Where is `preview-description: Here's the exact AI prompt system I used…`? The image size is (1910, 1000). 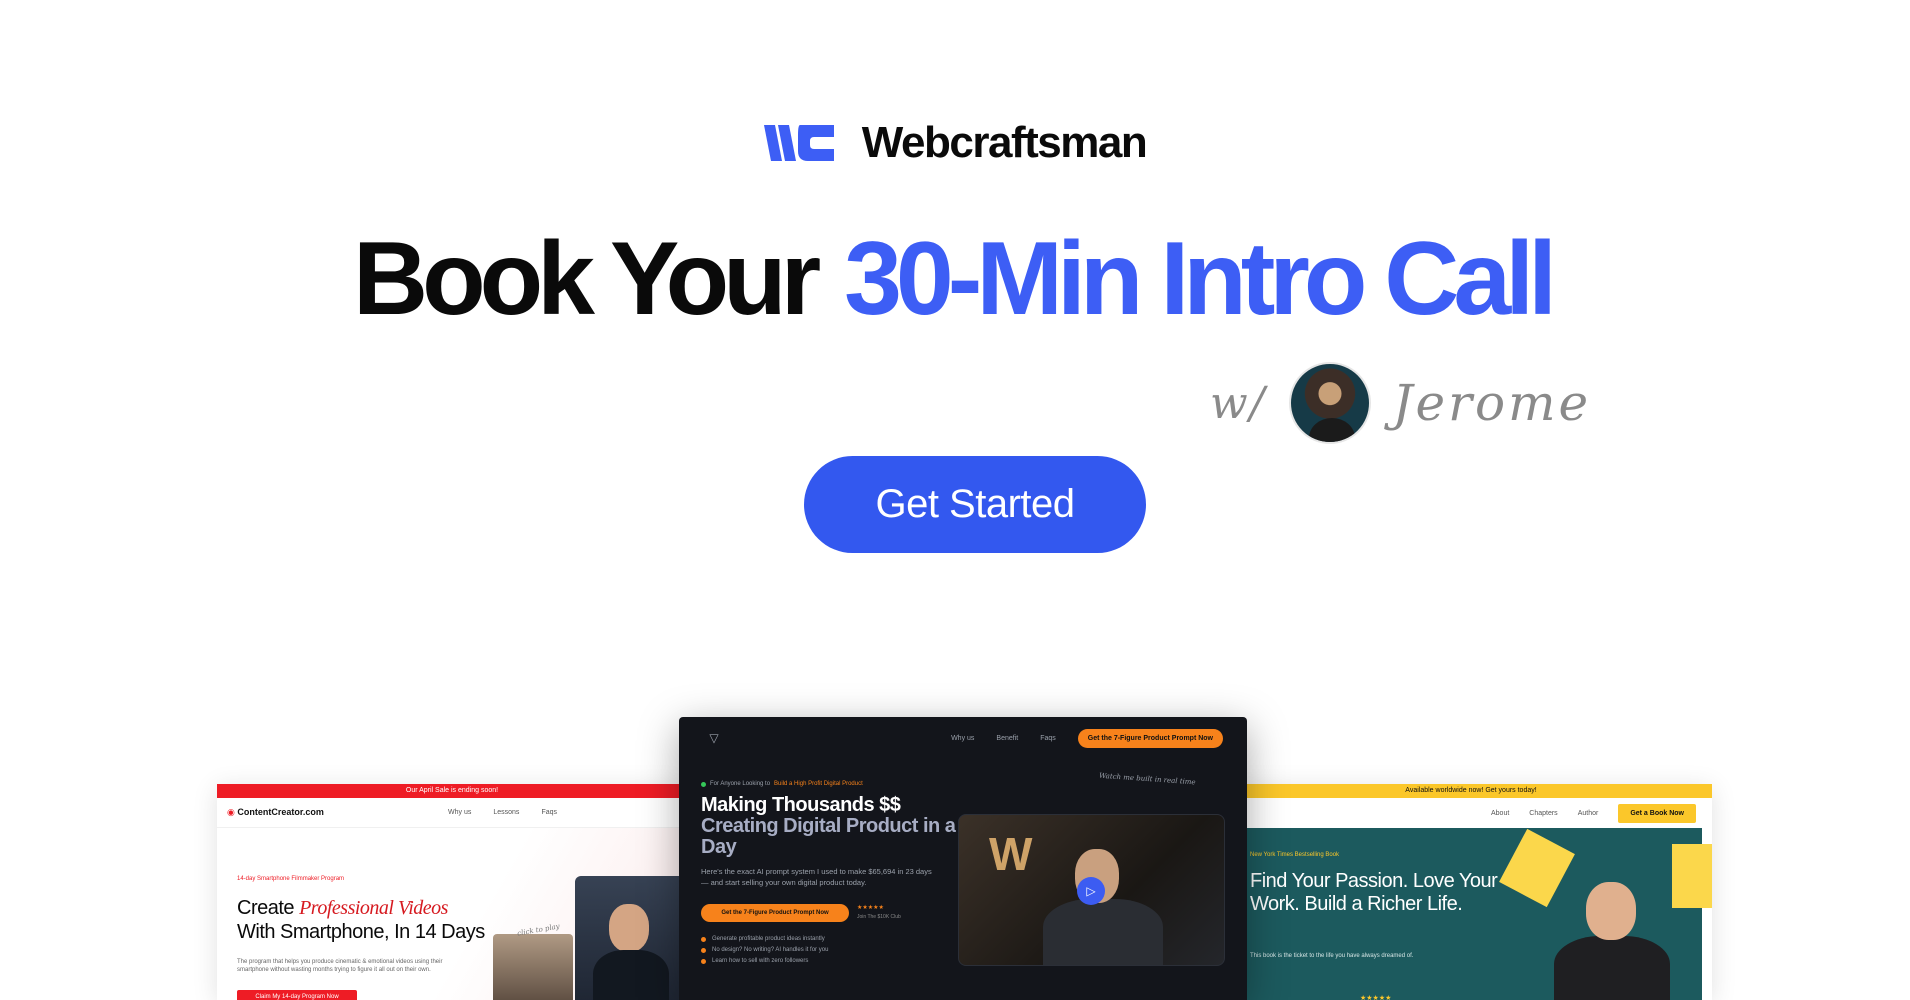
preview-description: Here's the exact AI prompt system I used… is located at coordinates (816, 877).